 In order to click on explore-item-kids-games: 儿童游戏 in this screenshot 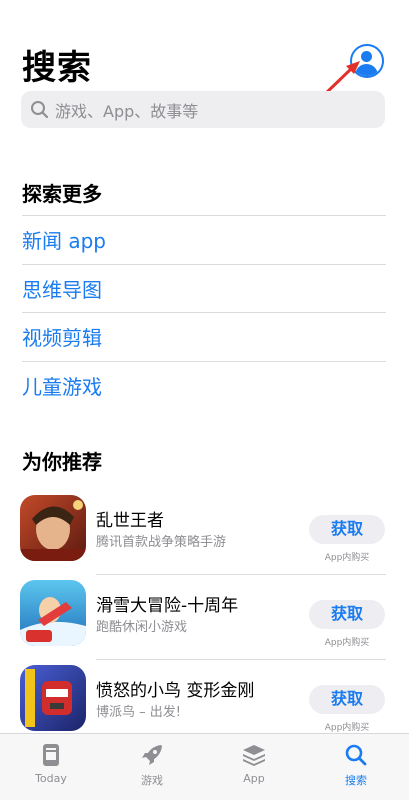, I will do `click(204, 385)`.